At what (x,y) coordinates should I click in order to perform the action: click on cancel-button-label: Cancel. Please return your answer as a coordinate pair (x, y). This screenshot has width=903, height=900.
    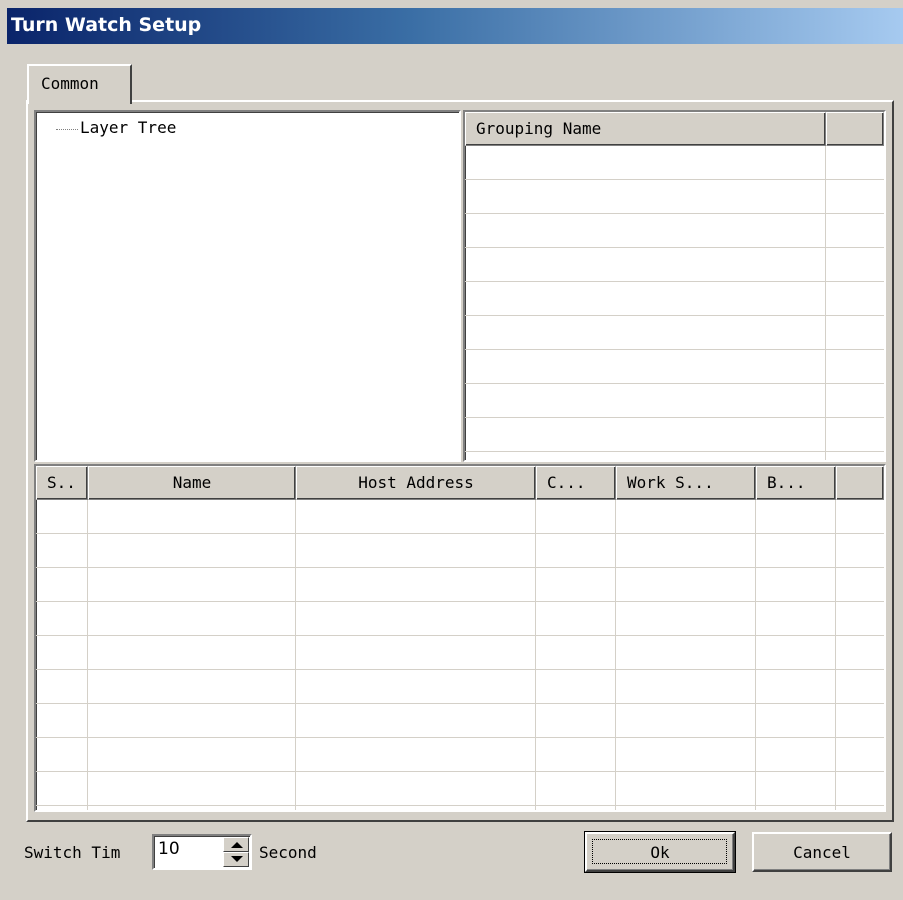
    Looking at the image, I should click on (822, 852).